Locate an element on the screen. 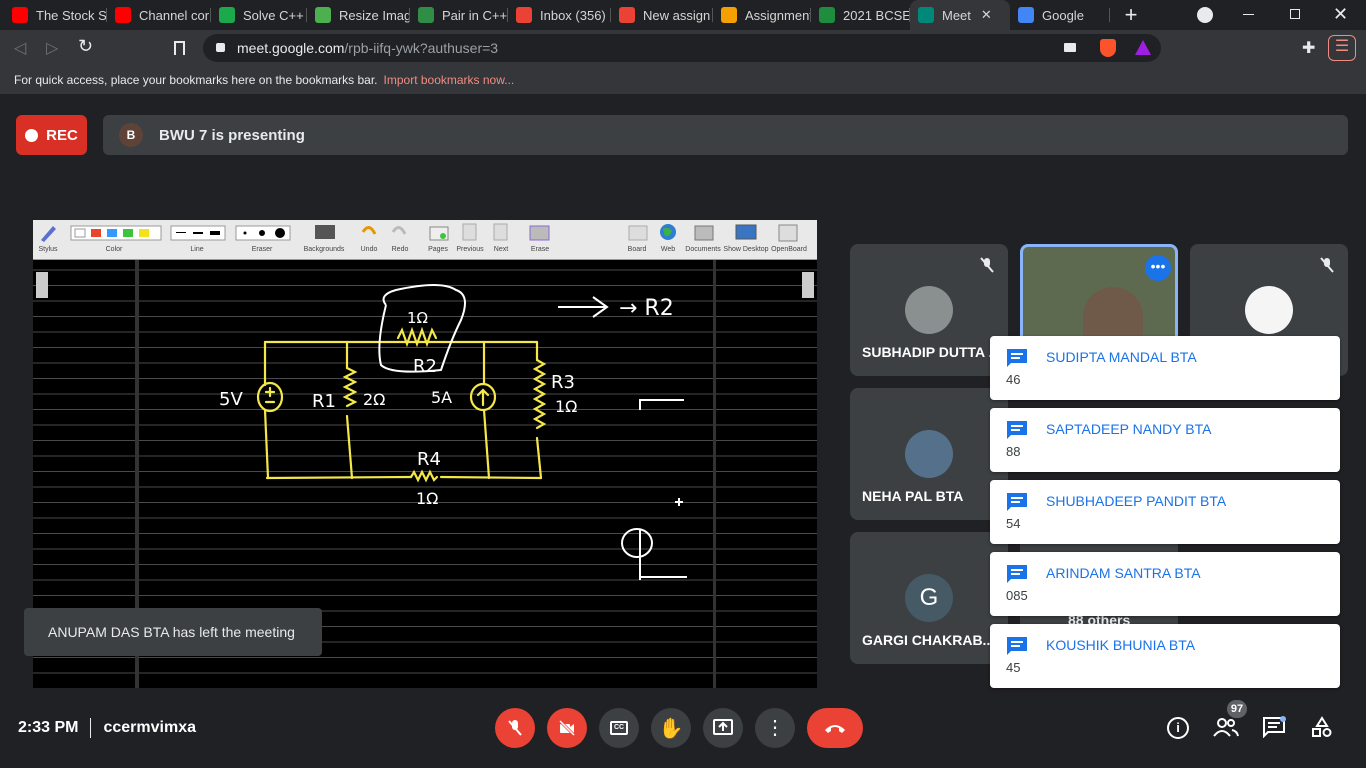 The width and height of the screenshot is (1366, 768). openboard-tool-label: Stylus is located at coordinates (48, 249).